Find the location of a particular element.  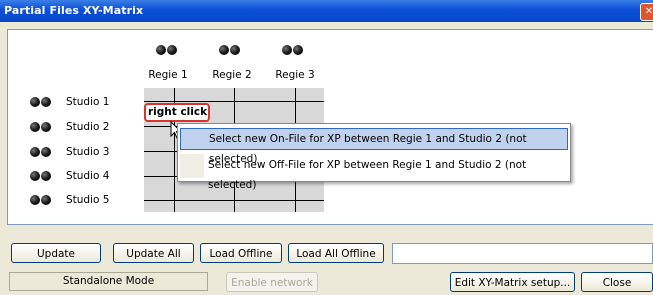

column-label-regie-3: Regie 3 is located at coordinates (295, 75).